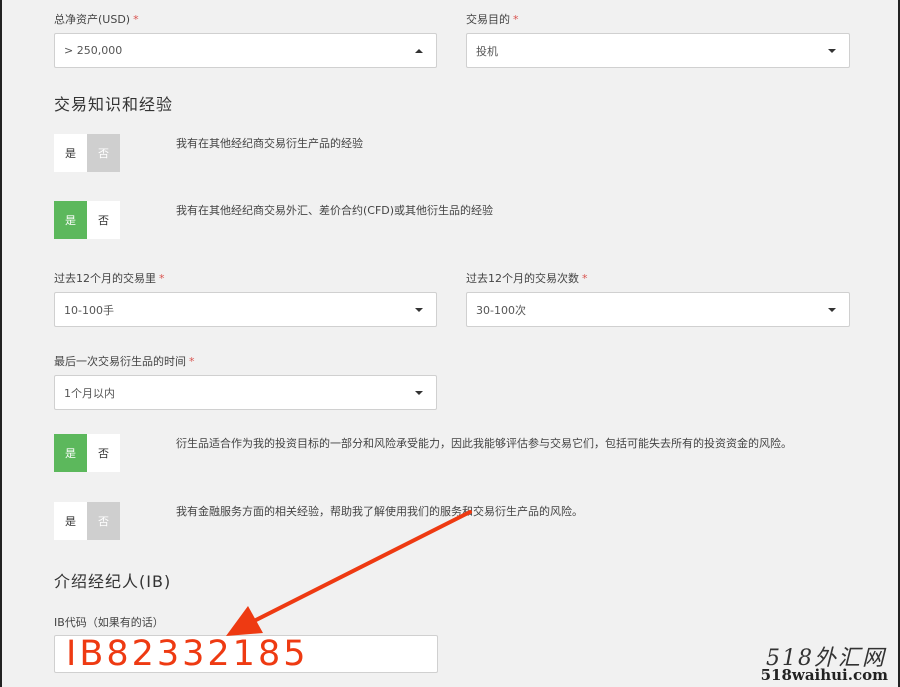 Image resolution: width=900 pixels, height=687 pixels. Describe the element at coordinates (501, 310) in the screenshot. I see `count-12m-value: 30-100次` at that location.